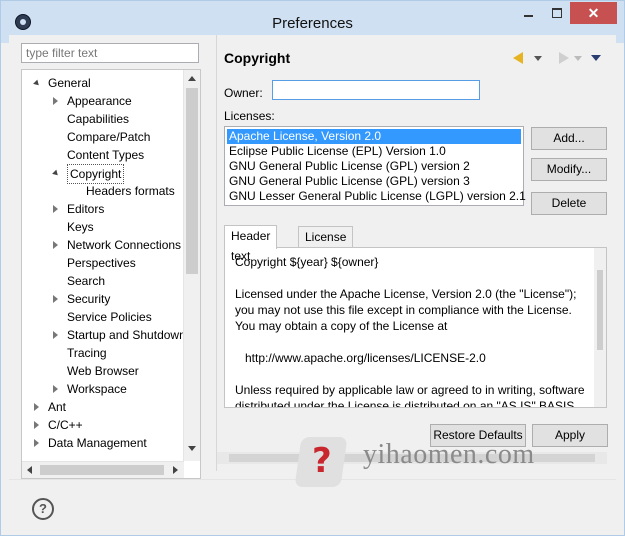 The height and width of the screenshot is (536, 625). I want to click on tab-header-text: Header text, so click(251, 244).